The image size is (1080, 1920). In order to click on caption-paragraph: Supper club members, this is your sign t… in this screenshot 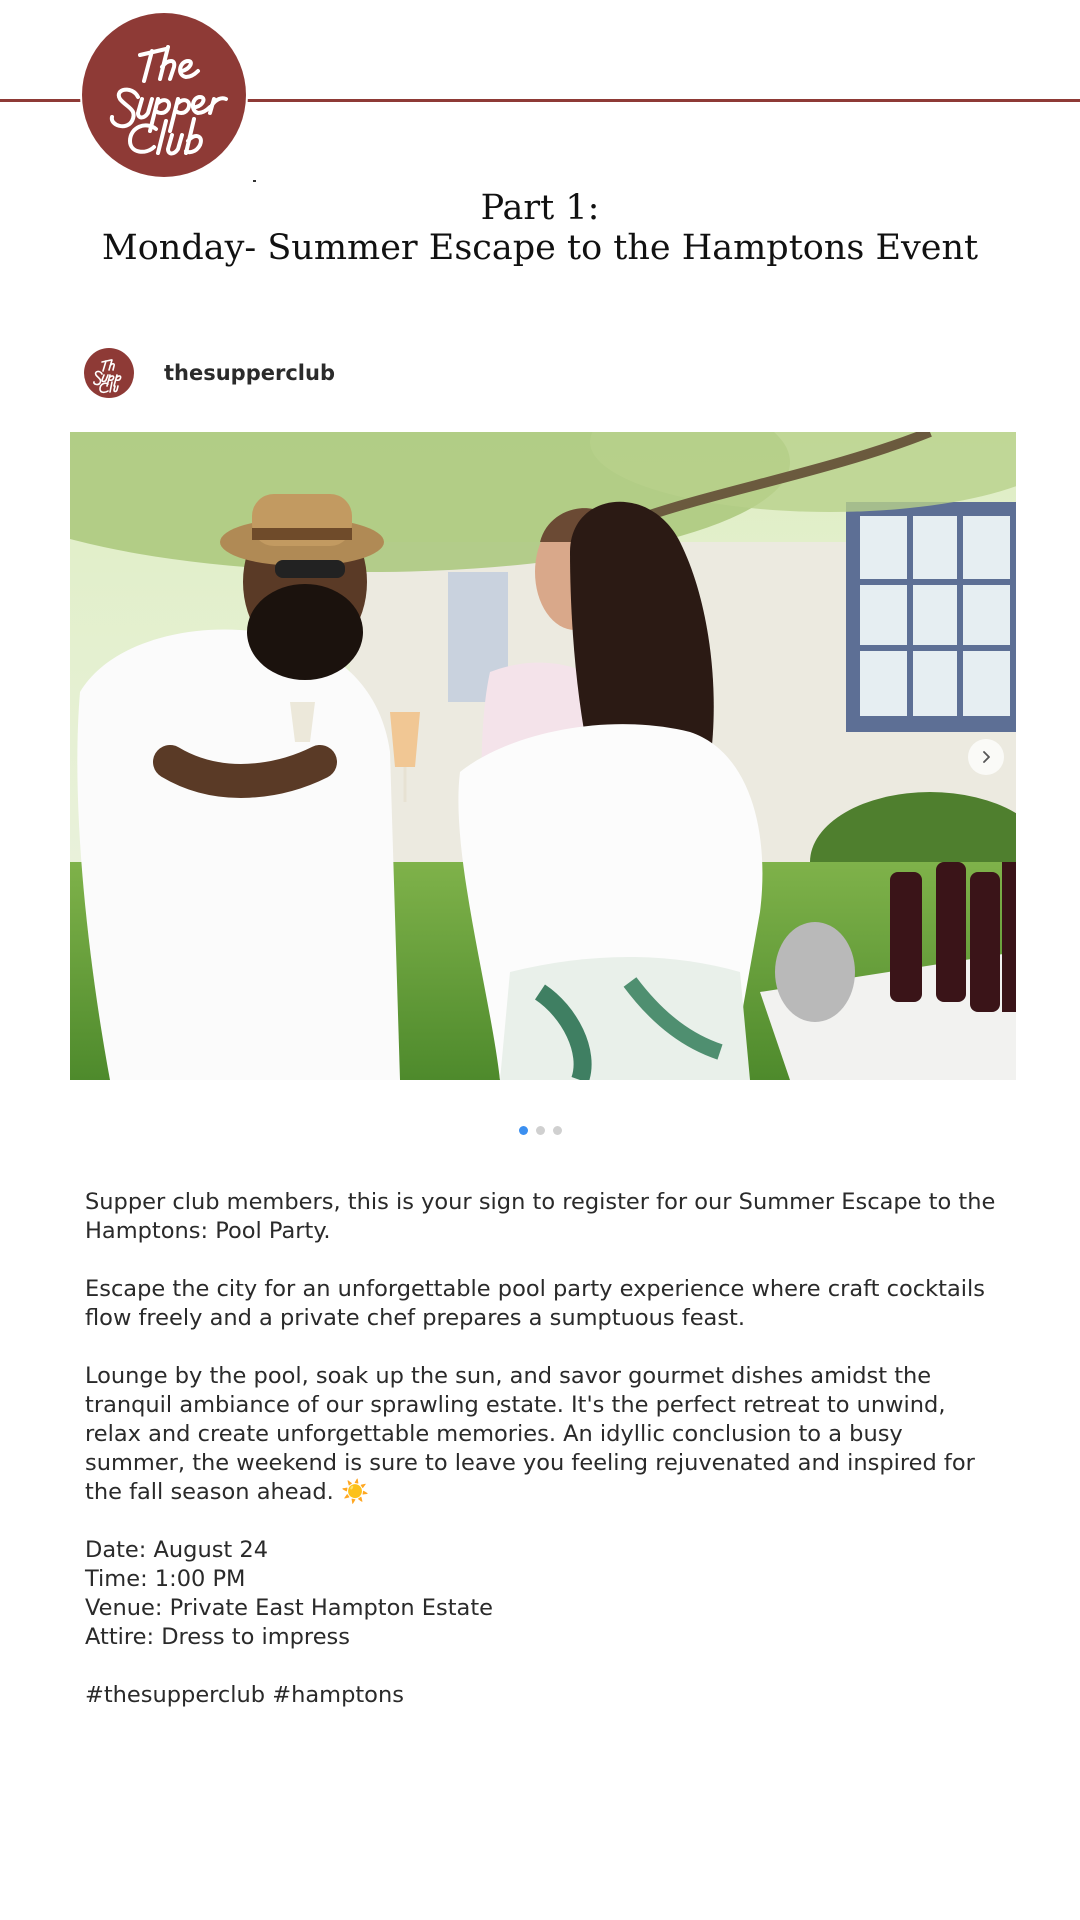, I will do `click(540, 1216)`.